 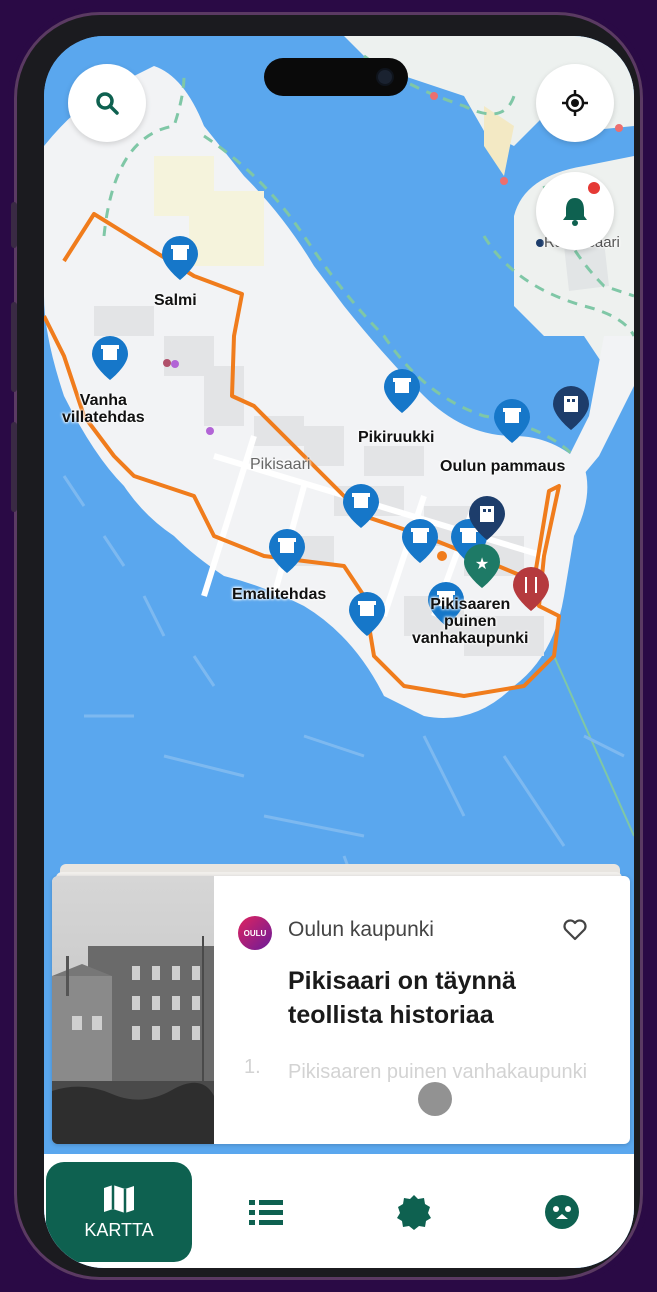 I want to click on card-title: Pikisaari on täynnä teollista historiaa, so click(x=402, y=998).